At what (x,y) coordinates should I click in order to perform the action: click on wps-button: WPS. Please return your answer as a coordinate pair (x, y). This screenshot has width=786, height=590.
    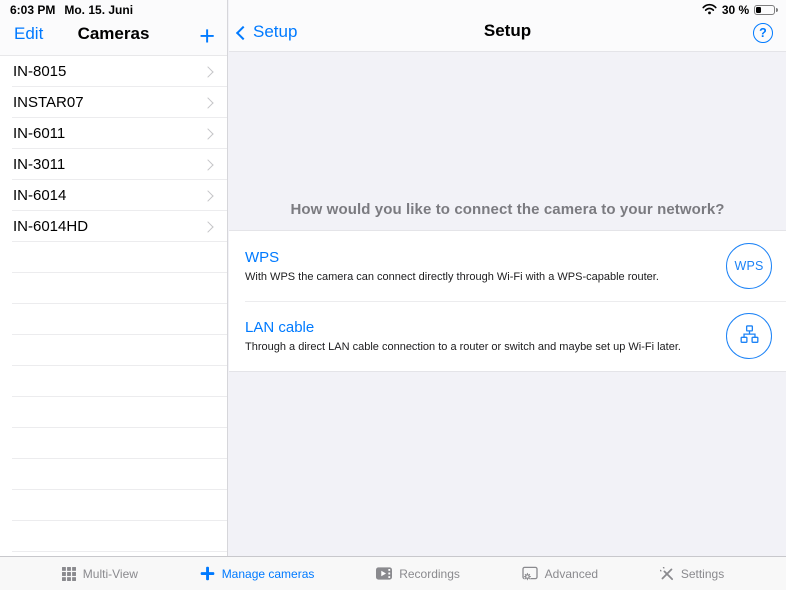
    Looking at the image, I should click on (749, 266).